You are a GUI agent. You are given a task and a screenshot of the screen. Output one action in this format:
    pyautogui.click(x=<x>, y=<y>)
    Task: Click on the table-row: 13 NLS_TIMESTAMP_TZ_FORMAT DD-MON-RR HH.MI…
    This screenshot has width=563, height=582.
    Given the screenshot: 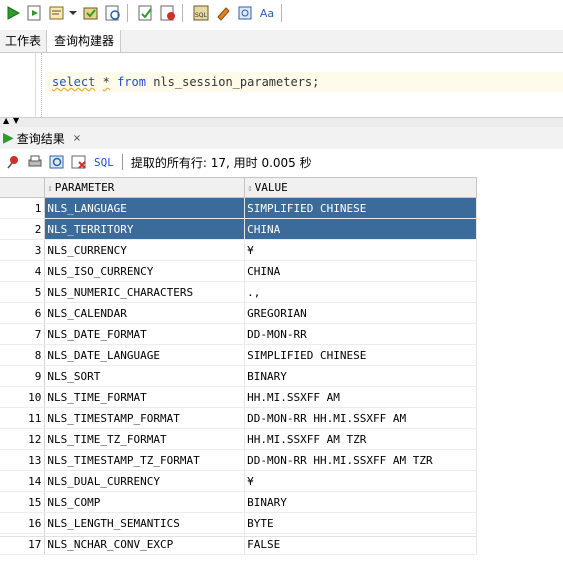 What is the action you would take?
    pyautogui.click(x=238, y=460)
    